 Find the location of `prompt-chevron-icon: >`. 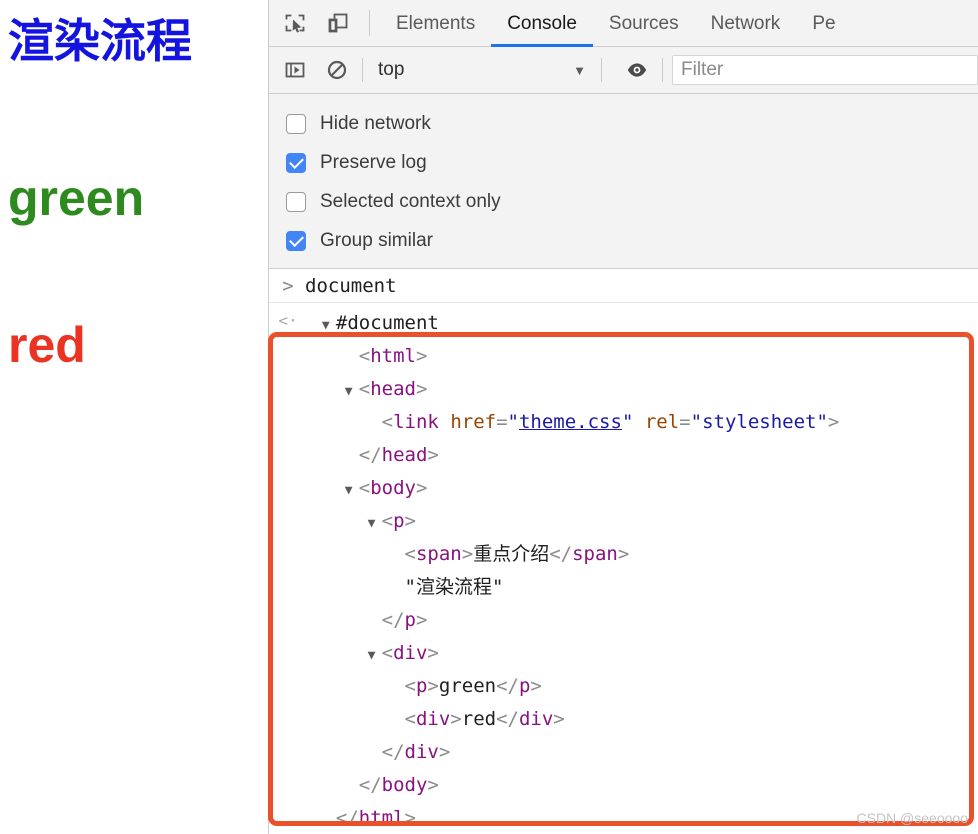

prompt-chevron-icon: > is located at coordinates (288, 285).